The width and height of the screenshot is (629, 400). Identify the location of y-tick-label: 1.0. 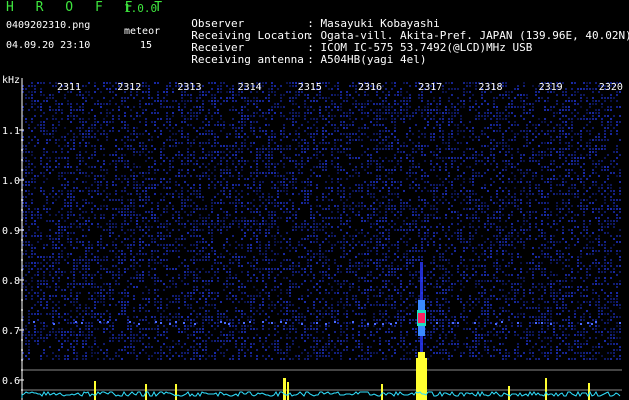
(11, 181).